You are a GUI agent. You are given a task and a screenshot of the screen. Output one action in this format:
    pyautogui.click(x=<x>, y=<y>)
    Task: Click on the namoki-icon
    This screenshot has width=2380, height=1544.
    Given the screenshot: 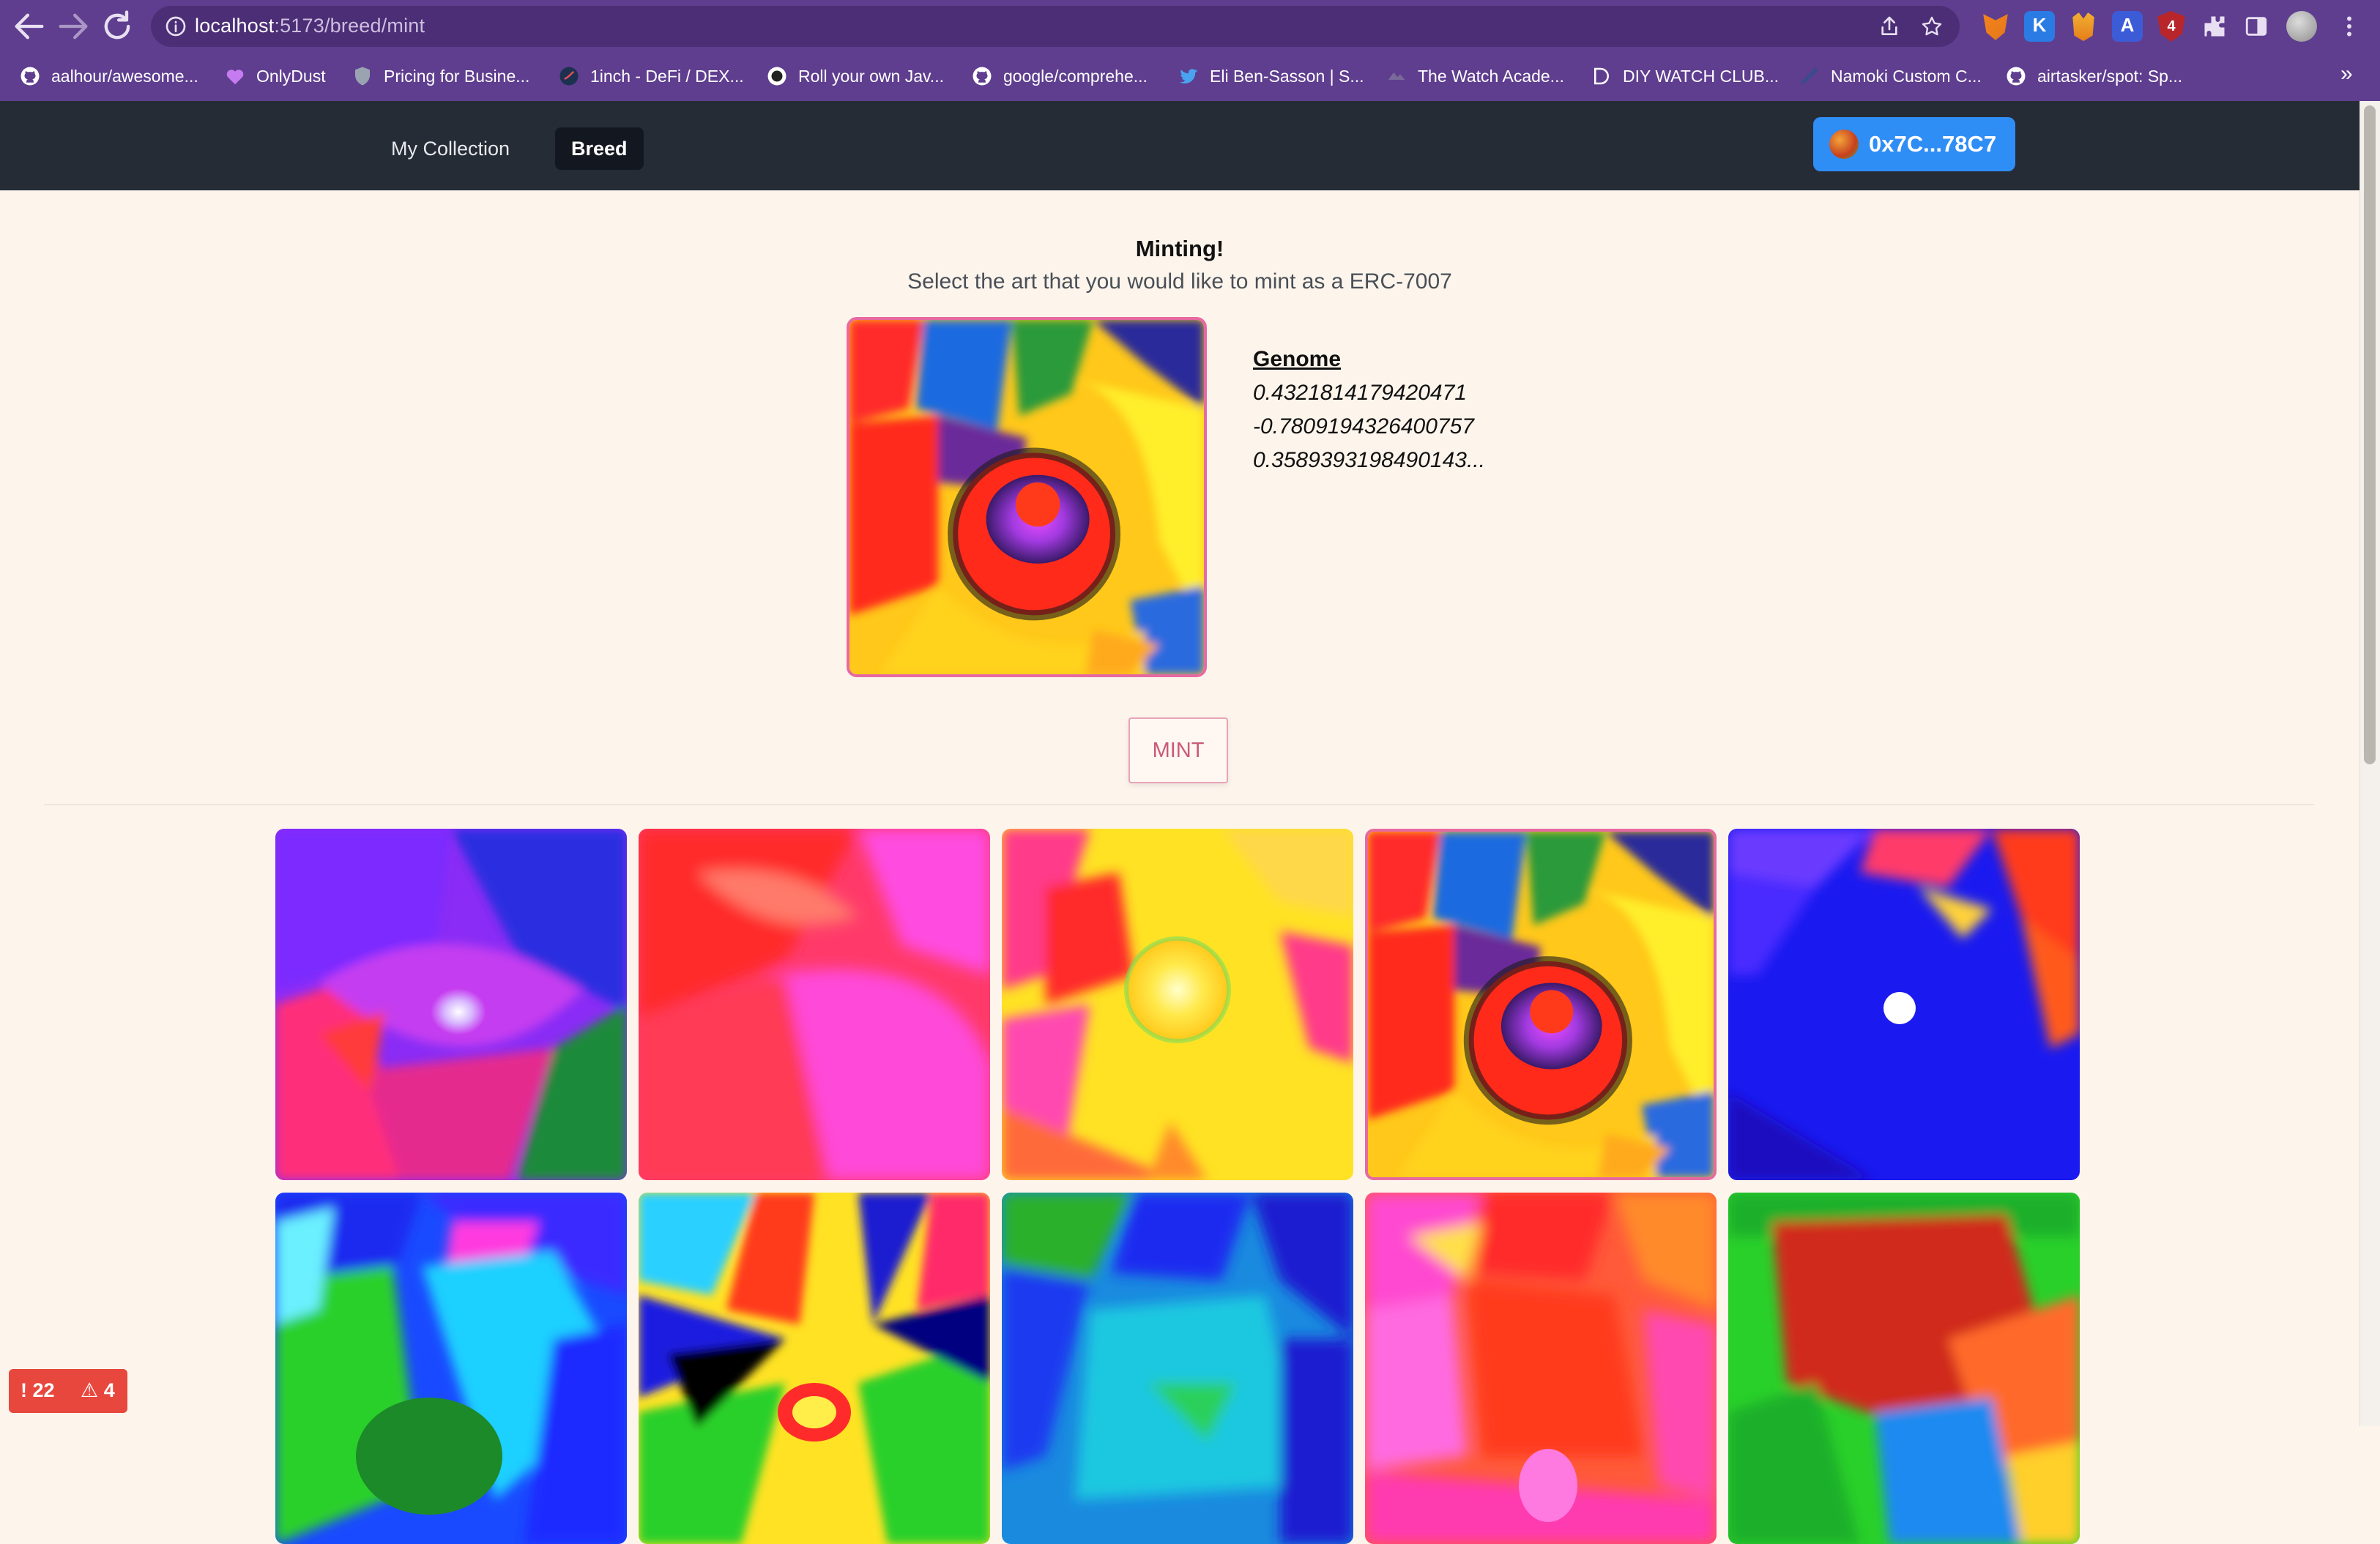 What is the action you would take?
    pyautogui.click(x=1810, y=76)
    